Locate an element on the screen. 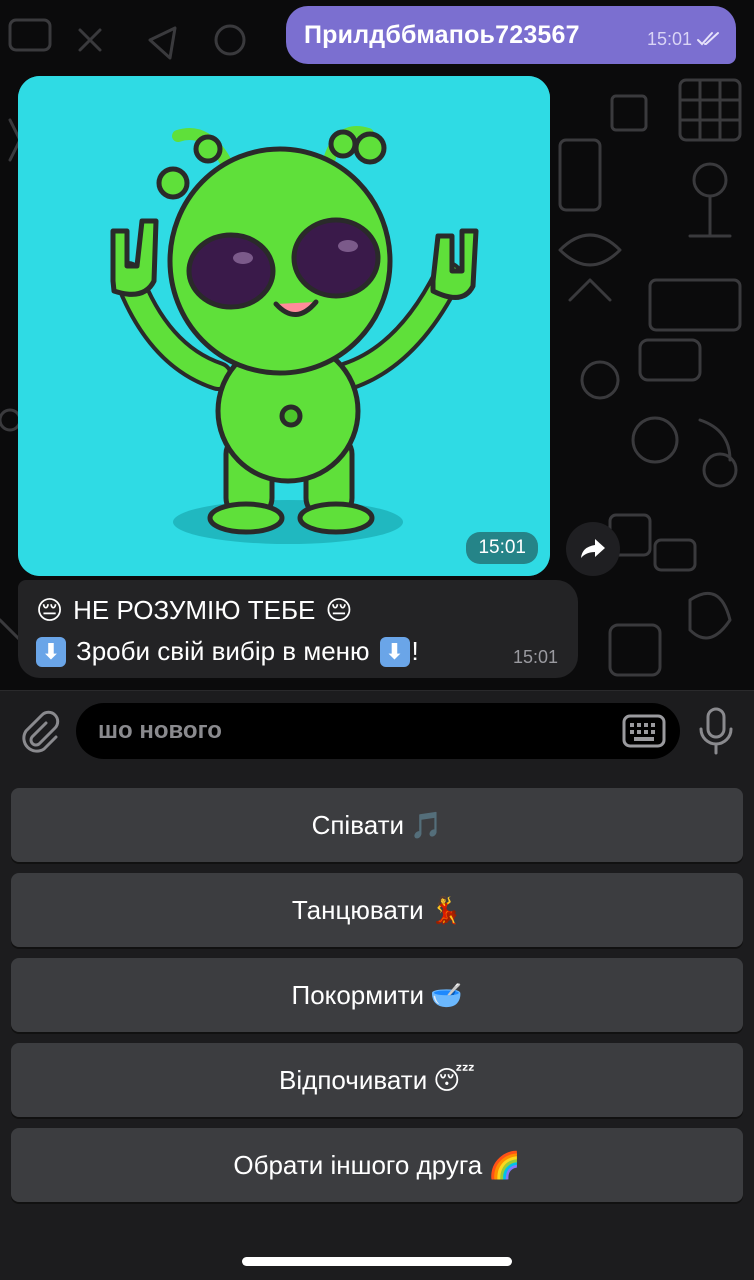 The image size is (754, 1280). incoming-message-line-2: ⬇ Зроби свій вибір в меню ⬇ ! is located at coordinates (299, 651).